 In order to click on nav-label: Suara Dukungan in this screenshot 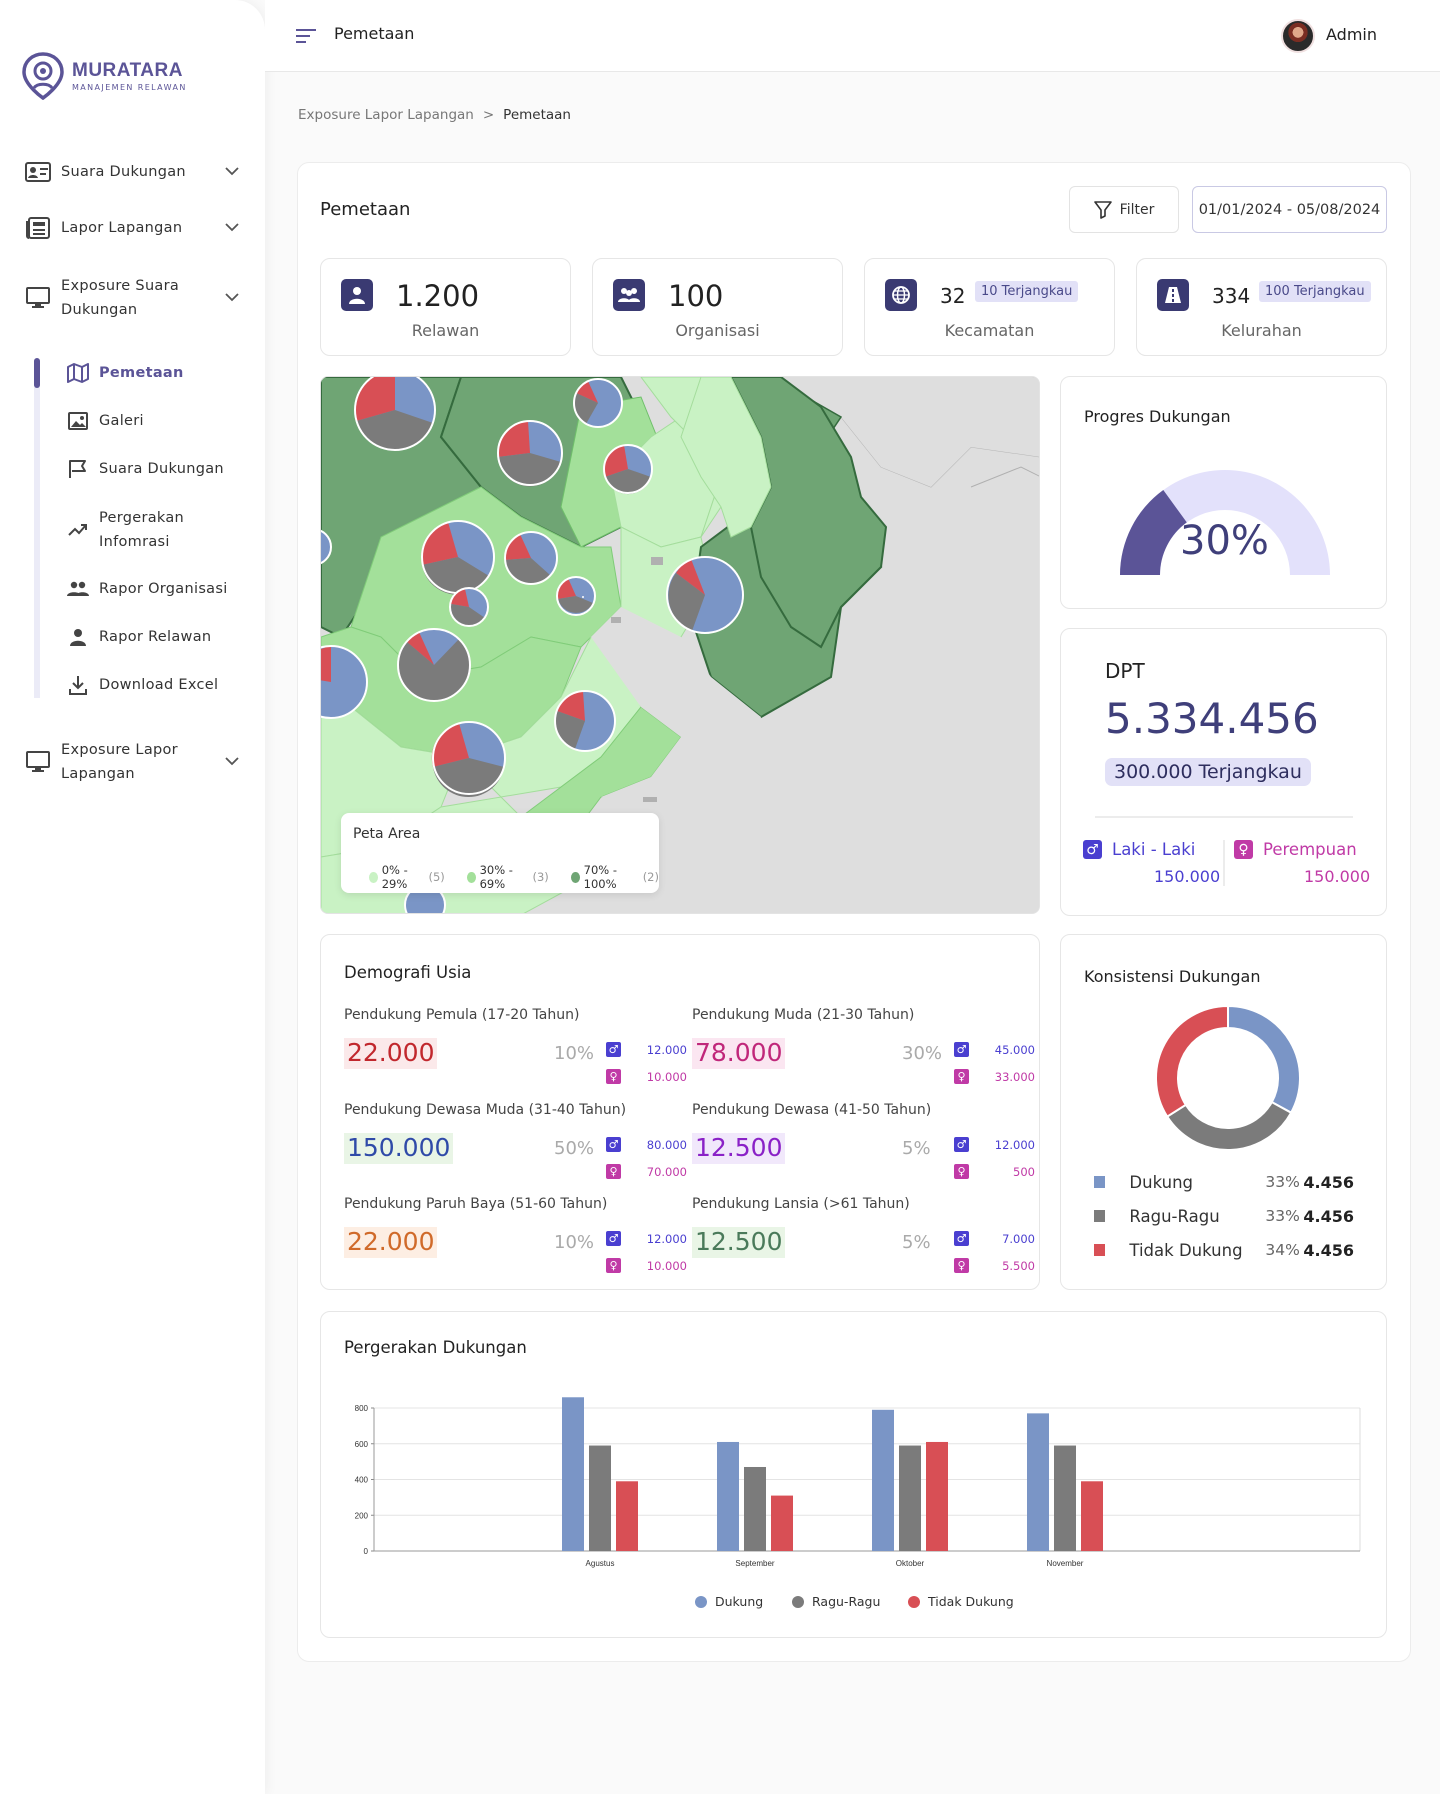, I will do `click(123, 172)`.